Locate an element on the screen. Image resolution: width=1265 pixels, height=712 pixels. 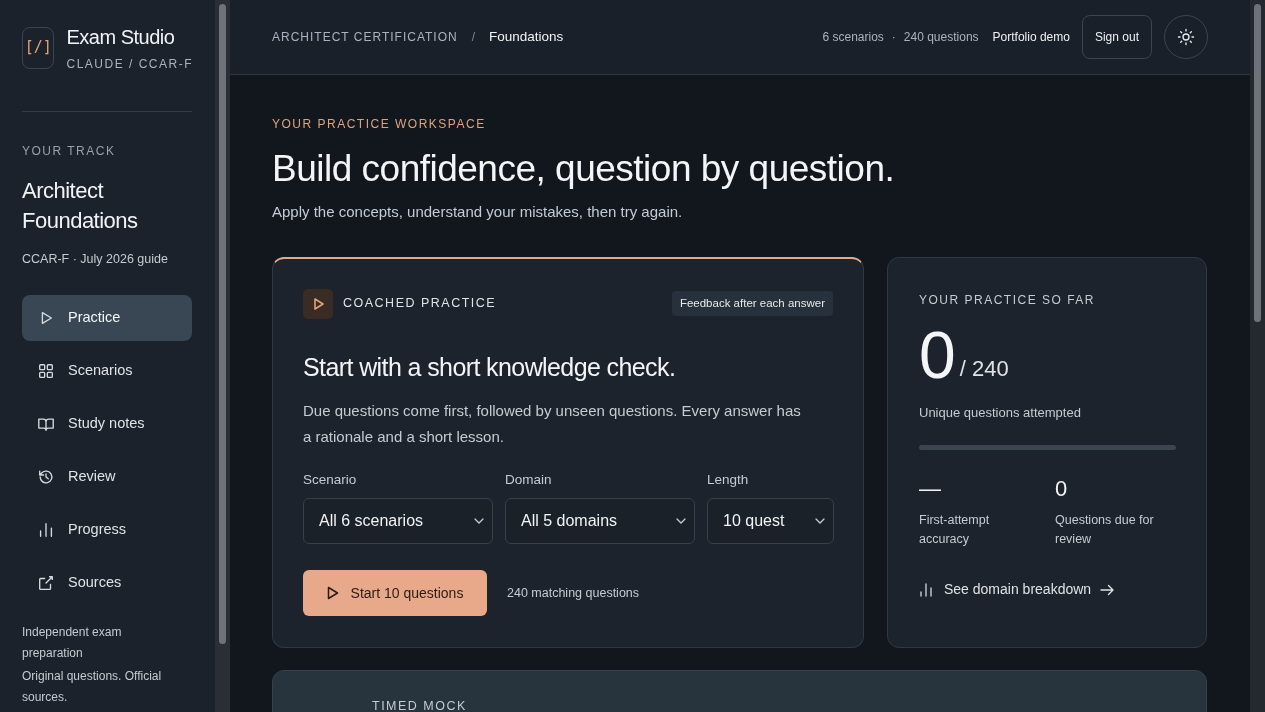
select-field: All 6 scenarios is located at coordinates (398, 521).